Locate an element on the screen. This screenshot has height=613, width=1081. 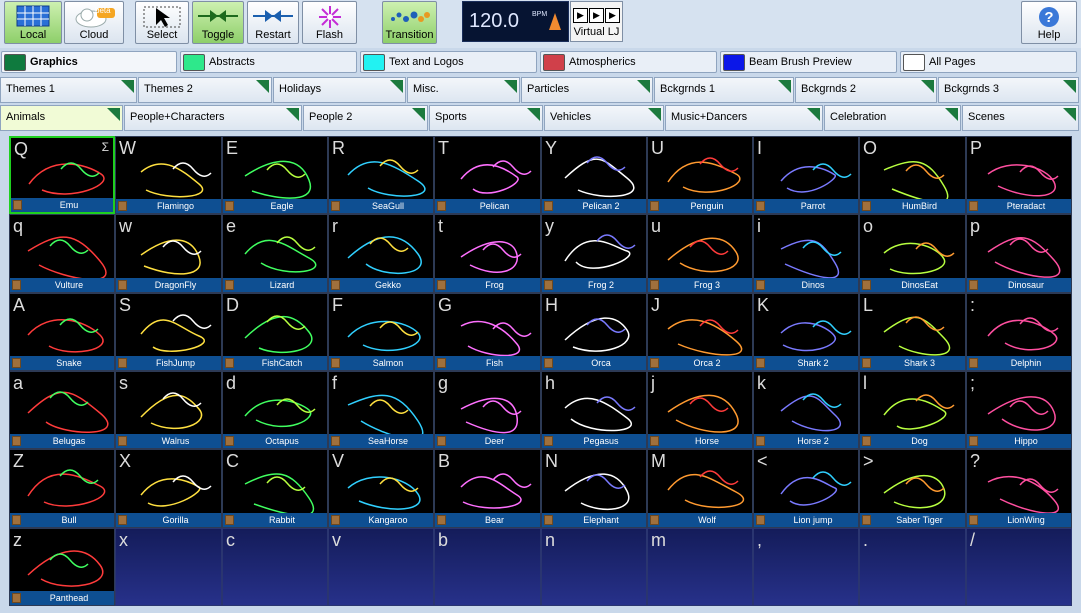
tab-bckgrnds-1: Bckgrnds 1 is located at coordinates (724, 90).